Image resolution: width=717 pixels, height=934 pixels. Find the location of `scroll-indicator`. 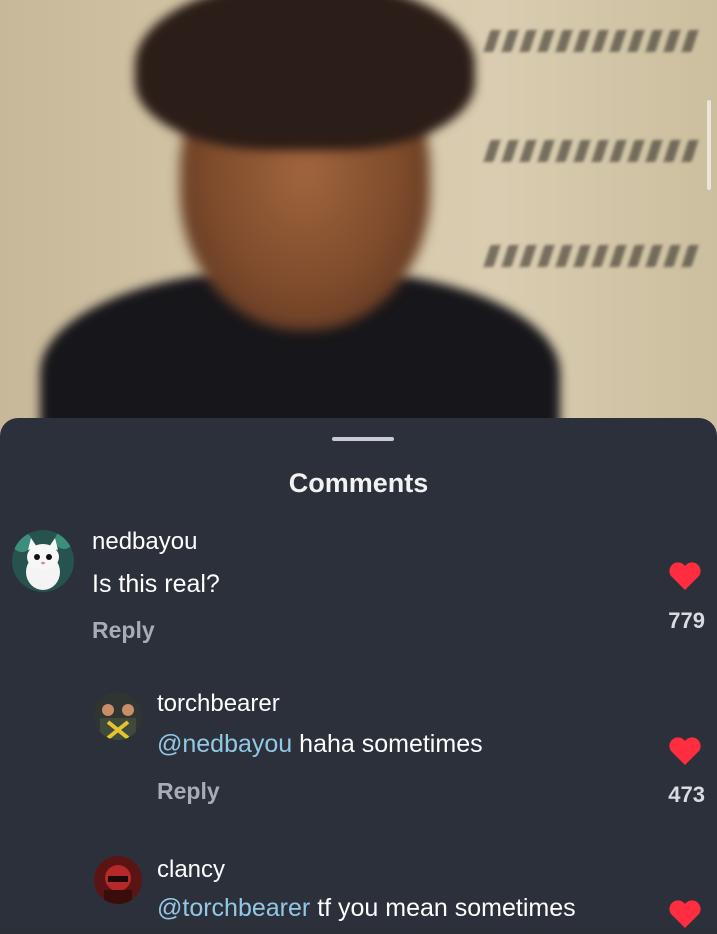

scroll-indicator is located at coordinates (709, 145).